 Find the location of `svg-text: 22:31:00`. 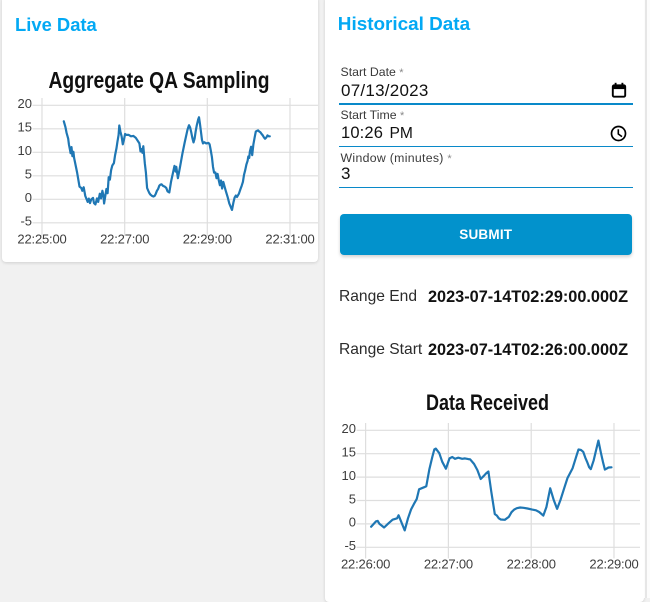

svg-text: 22:31:00 is located at coordinates (289, 239).